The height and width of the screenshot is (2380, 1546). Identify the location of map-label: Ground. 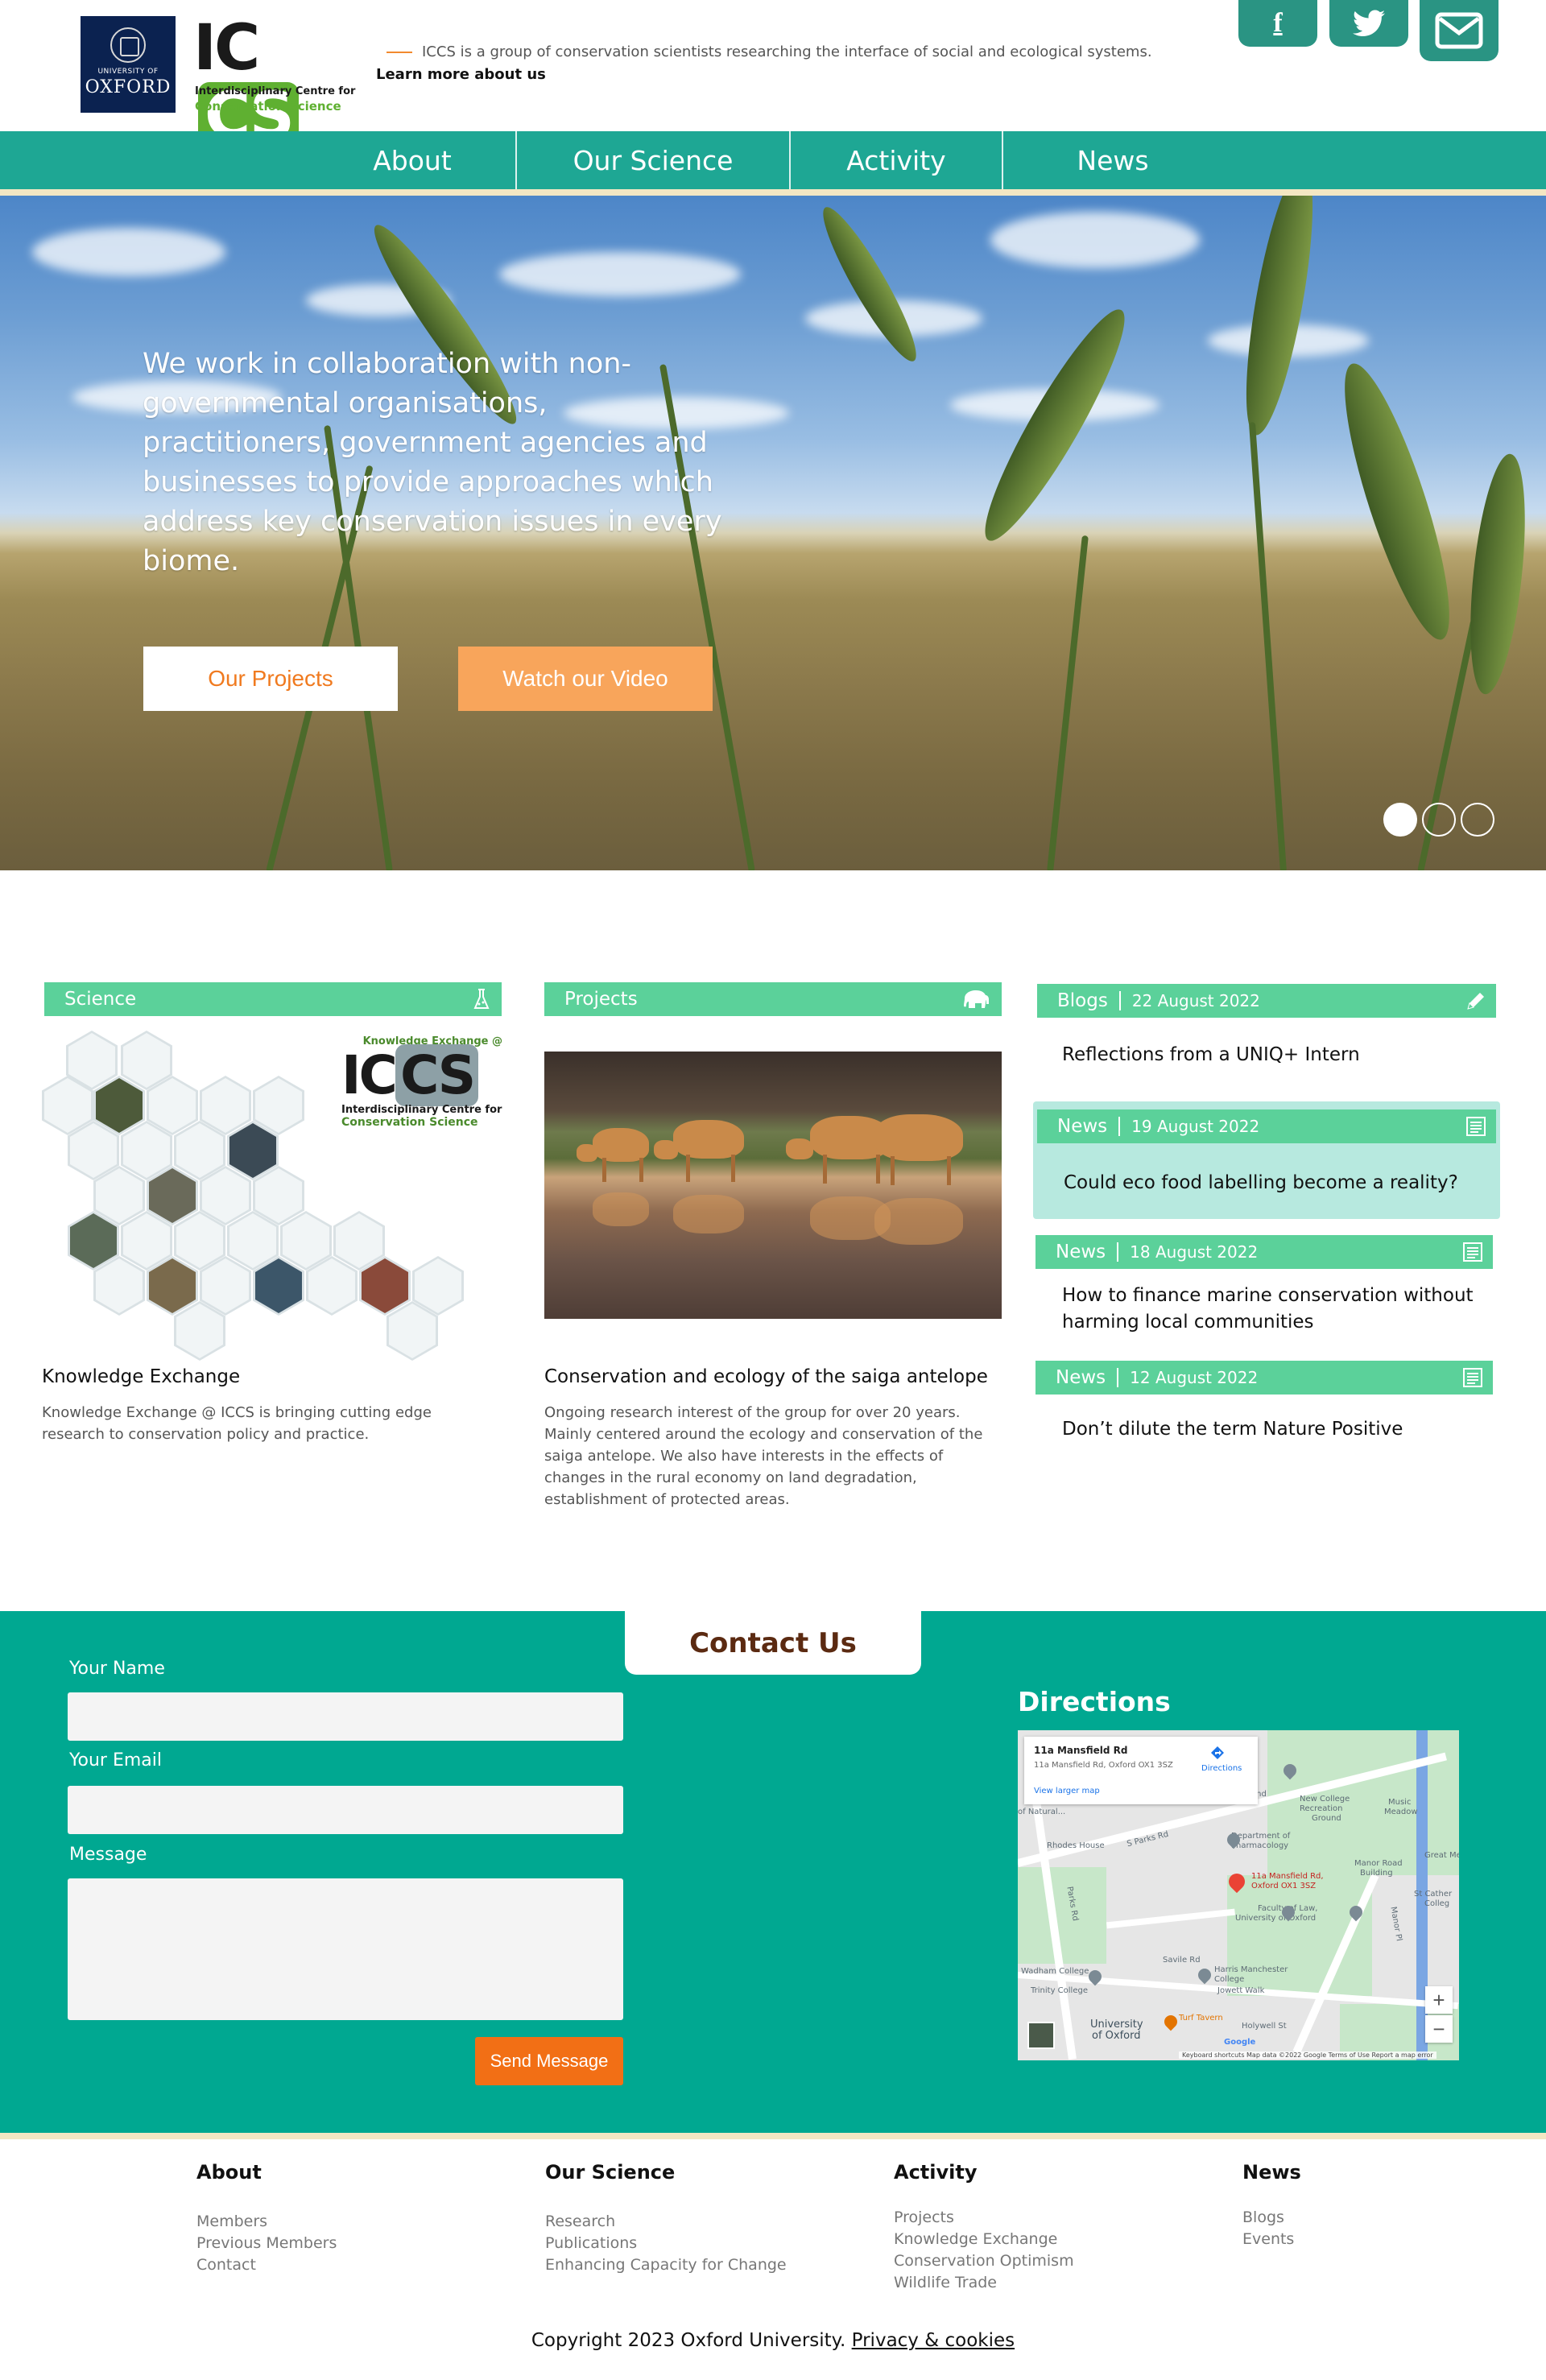
(1326, 1819).